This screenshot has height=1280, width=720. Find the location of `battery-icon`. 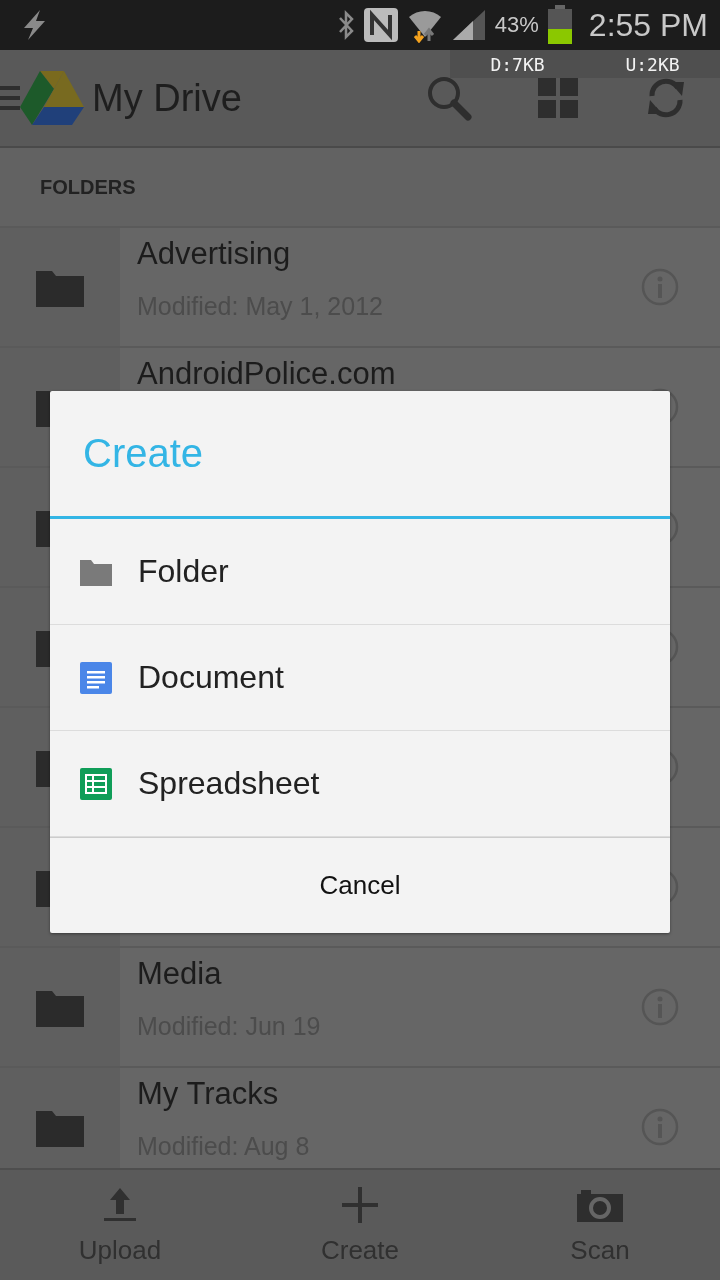

battery-icon is located at coordinates (559, 25).